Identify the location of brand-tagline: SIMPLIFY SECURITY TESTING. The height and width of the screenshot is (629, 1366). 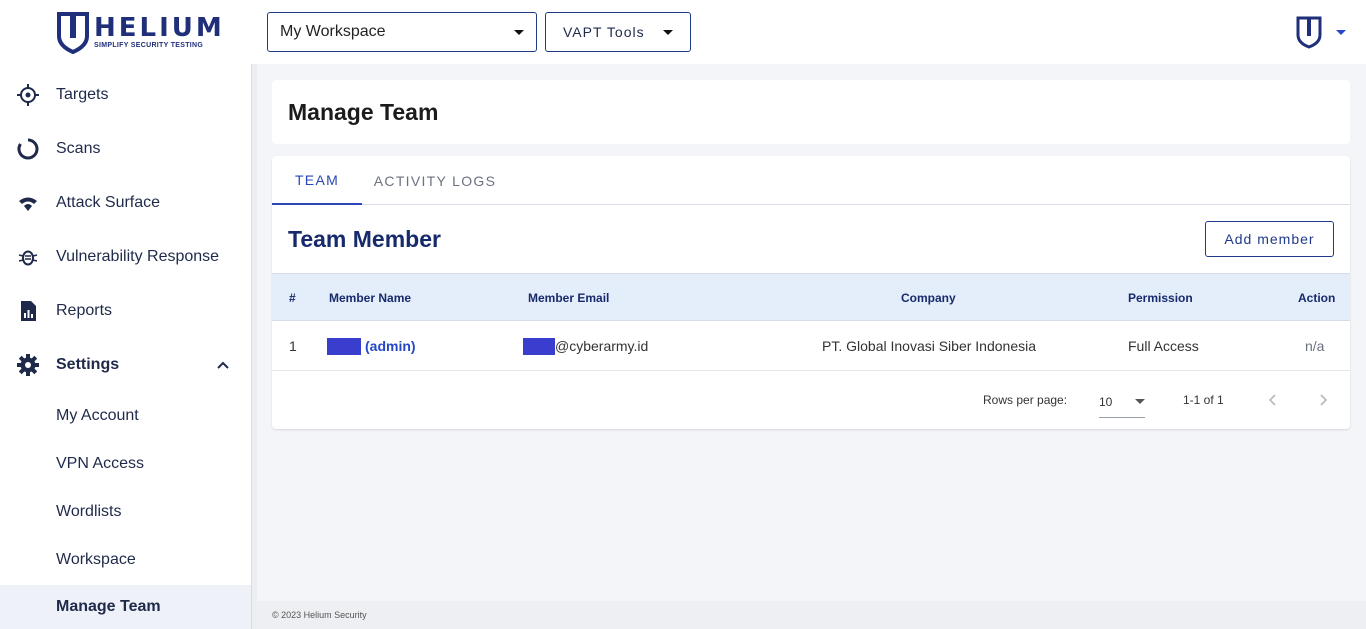
(149, 45).